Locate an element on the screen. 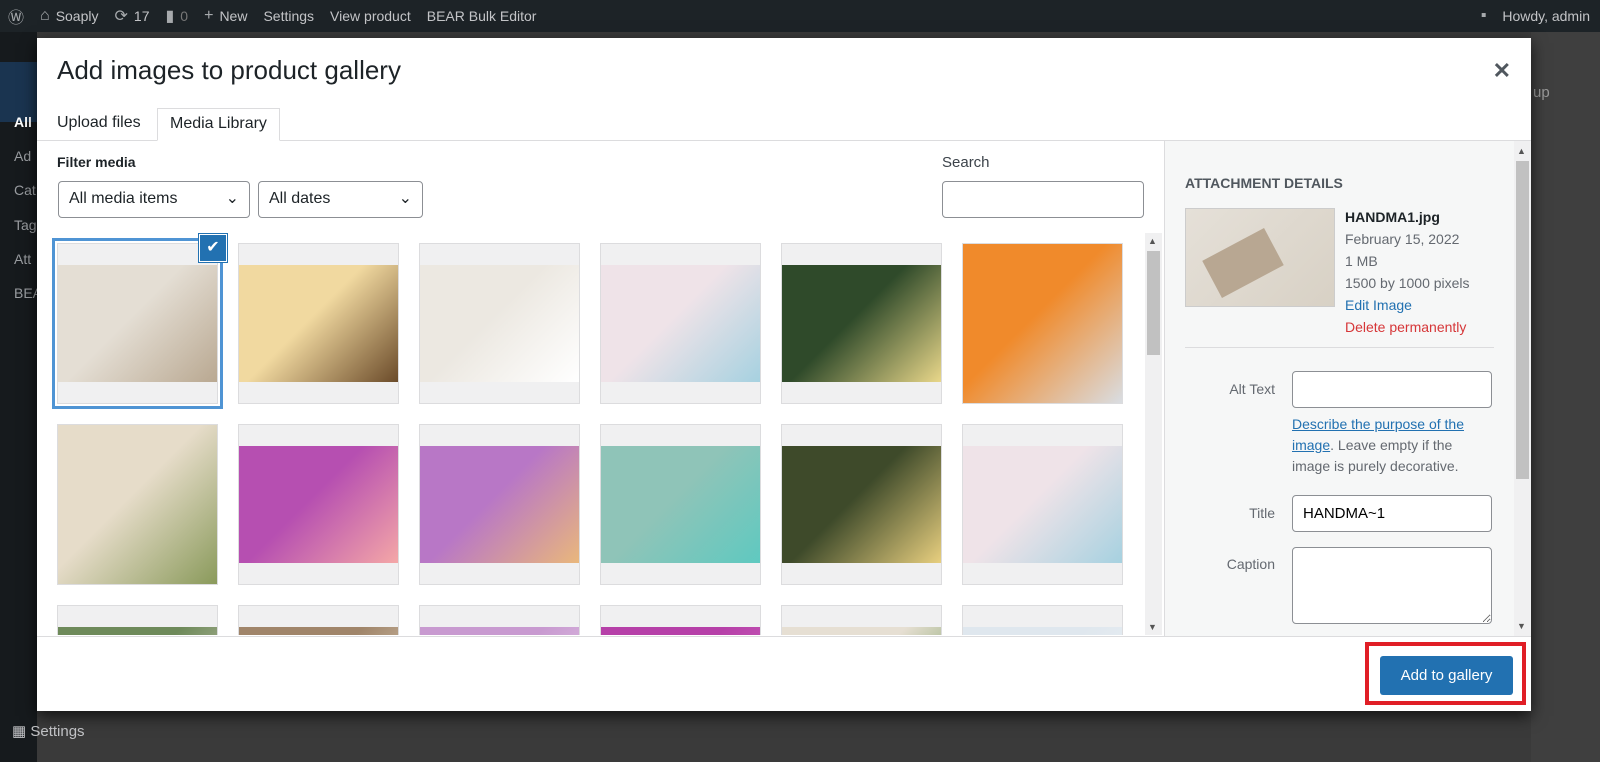 Image resolution: width=1600 pixels, height=762 pixels. notification-icon: ▪ is located at coordinates (1483, 15).